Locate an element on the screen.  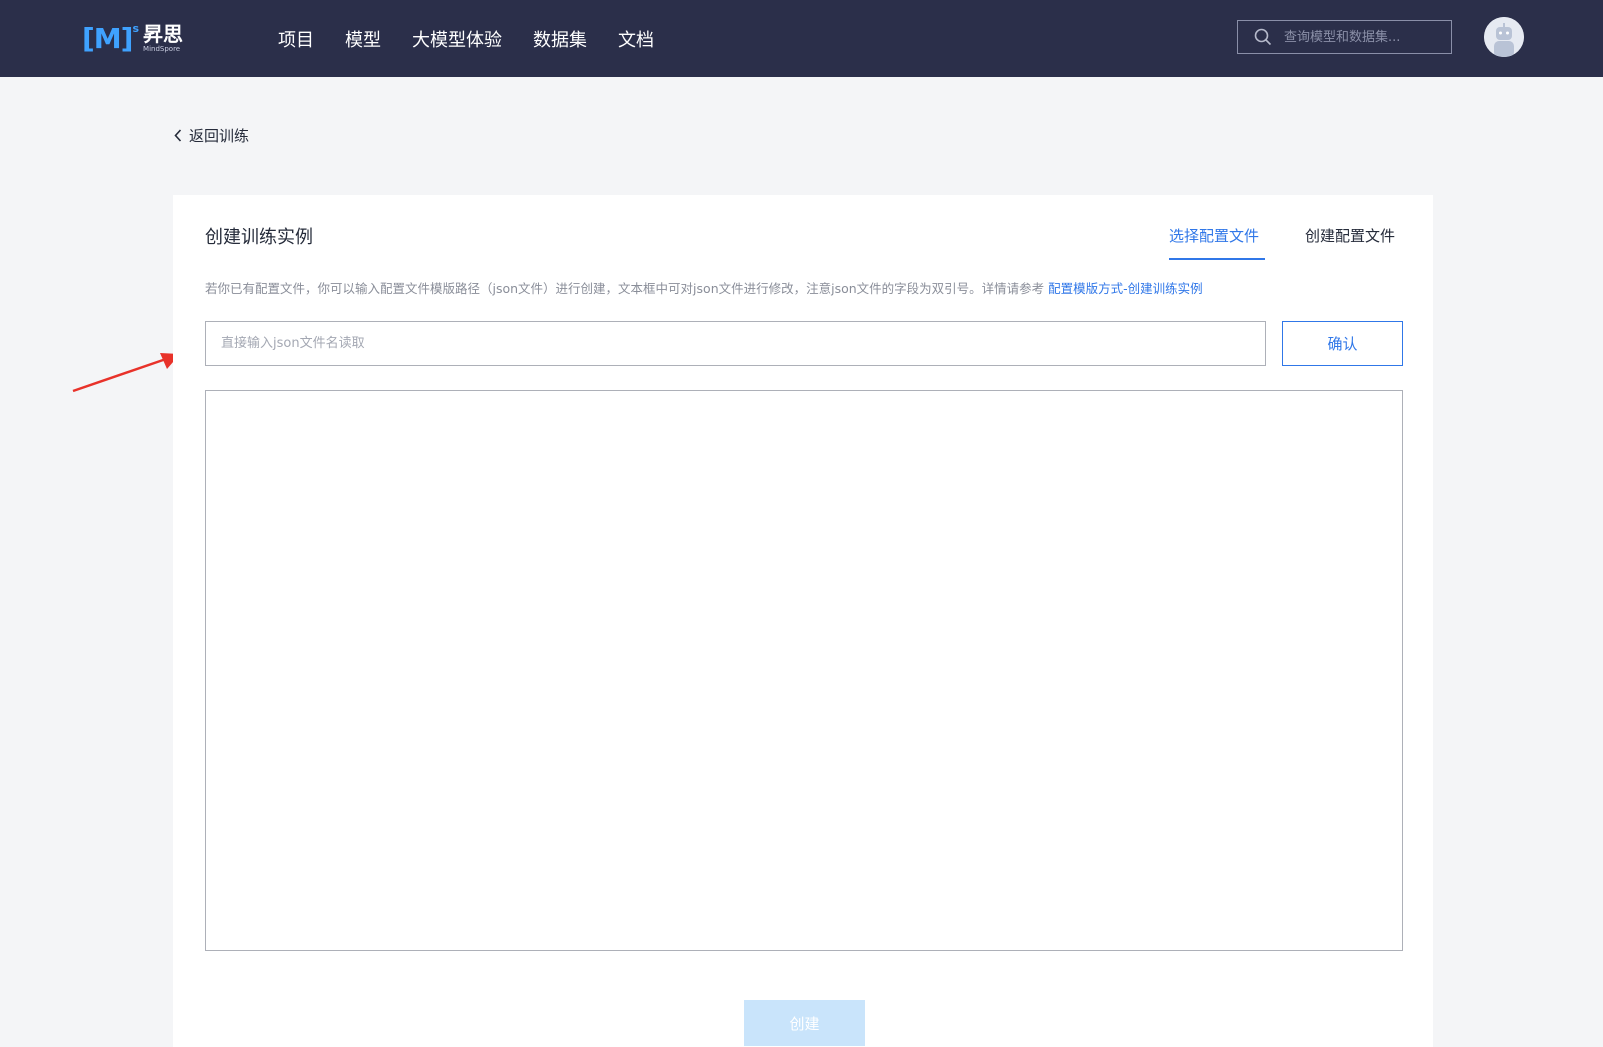
logo-superscript: s is located at coordinates (136, 28).